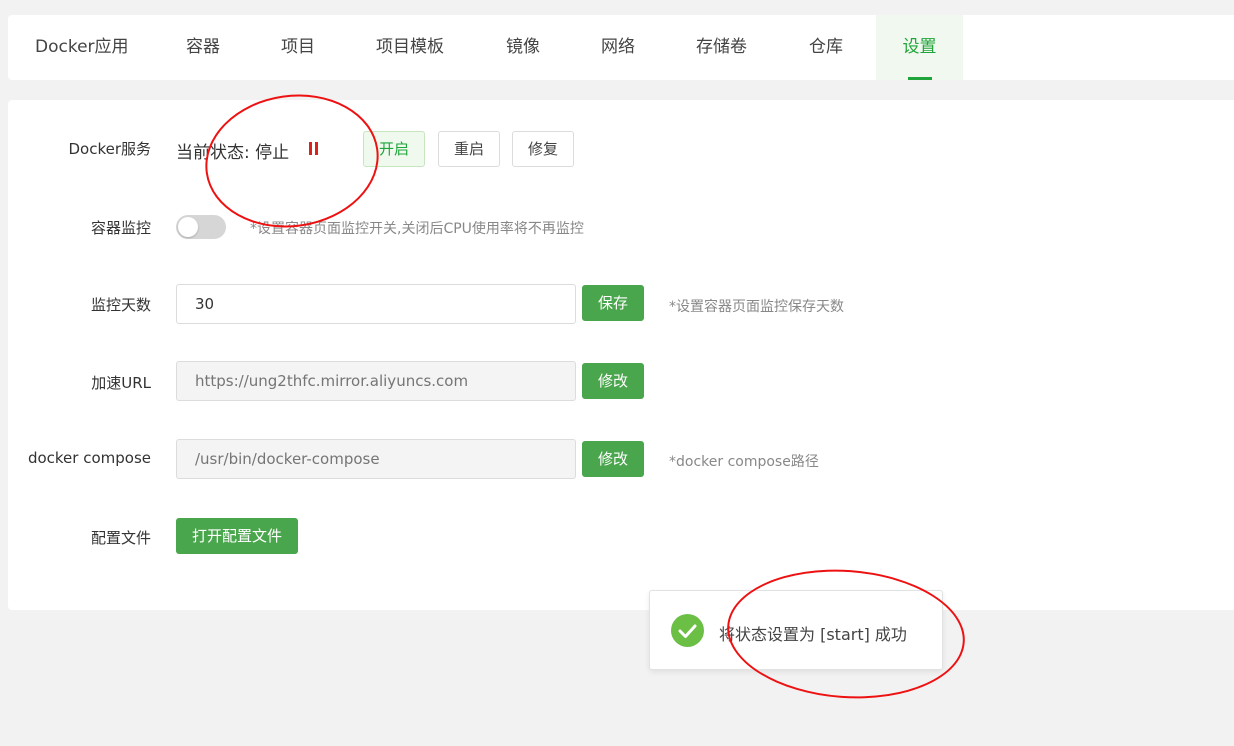 The width and height of the screenshot is (1234, 746). Describe the element at coordinates (613, 459) in the screenshot. I see `edit-compose-button: 修改` at that location.